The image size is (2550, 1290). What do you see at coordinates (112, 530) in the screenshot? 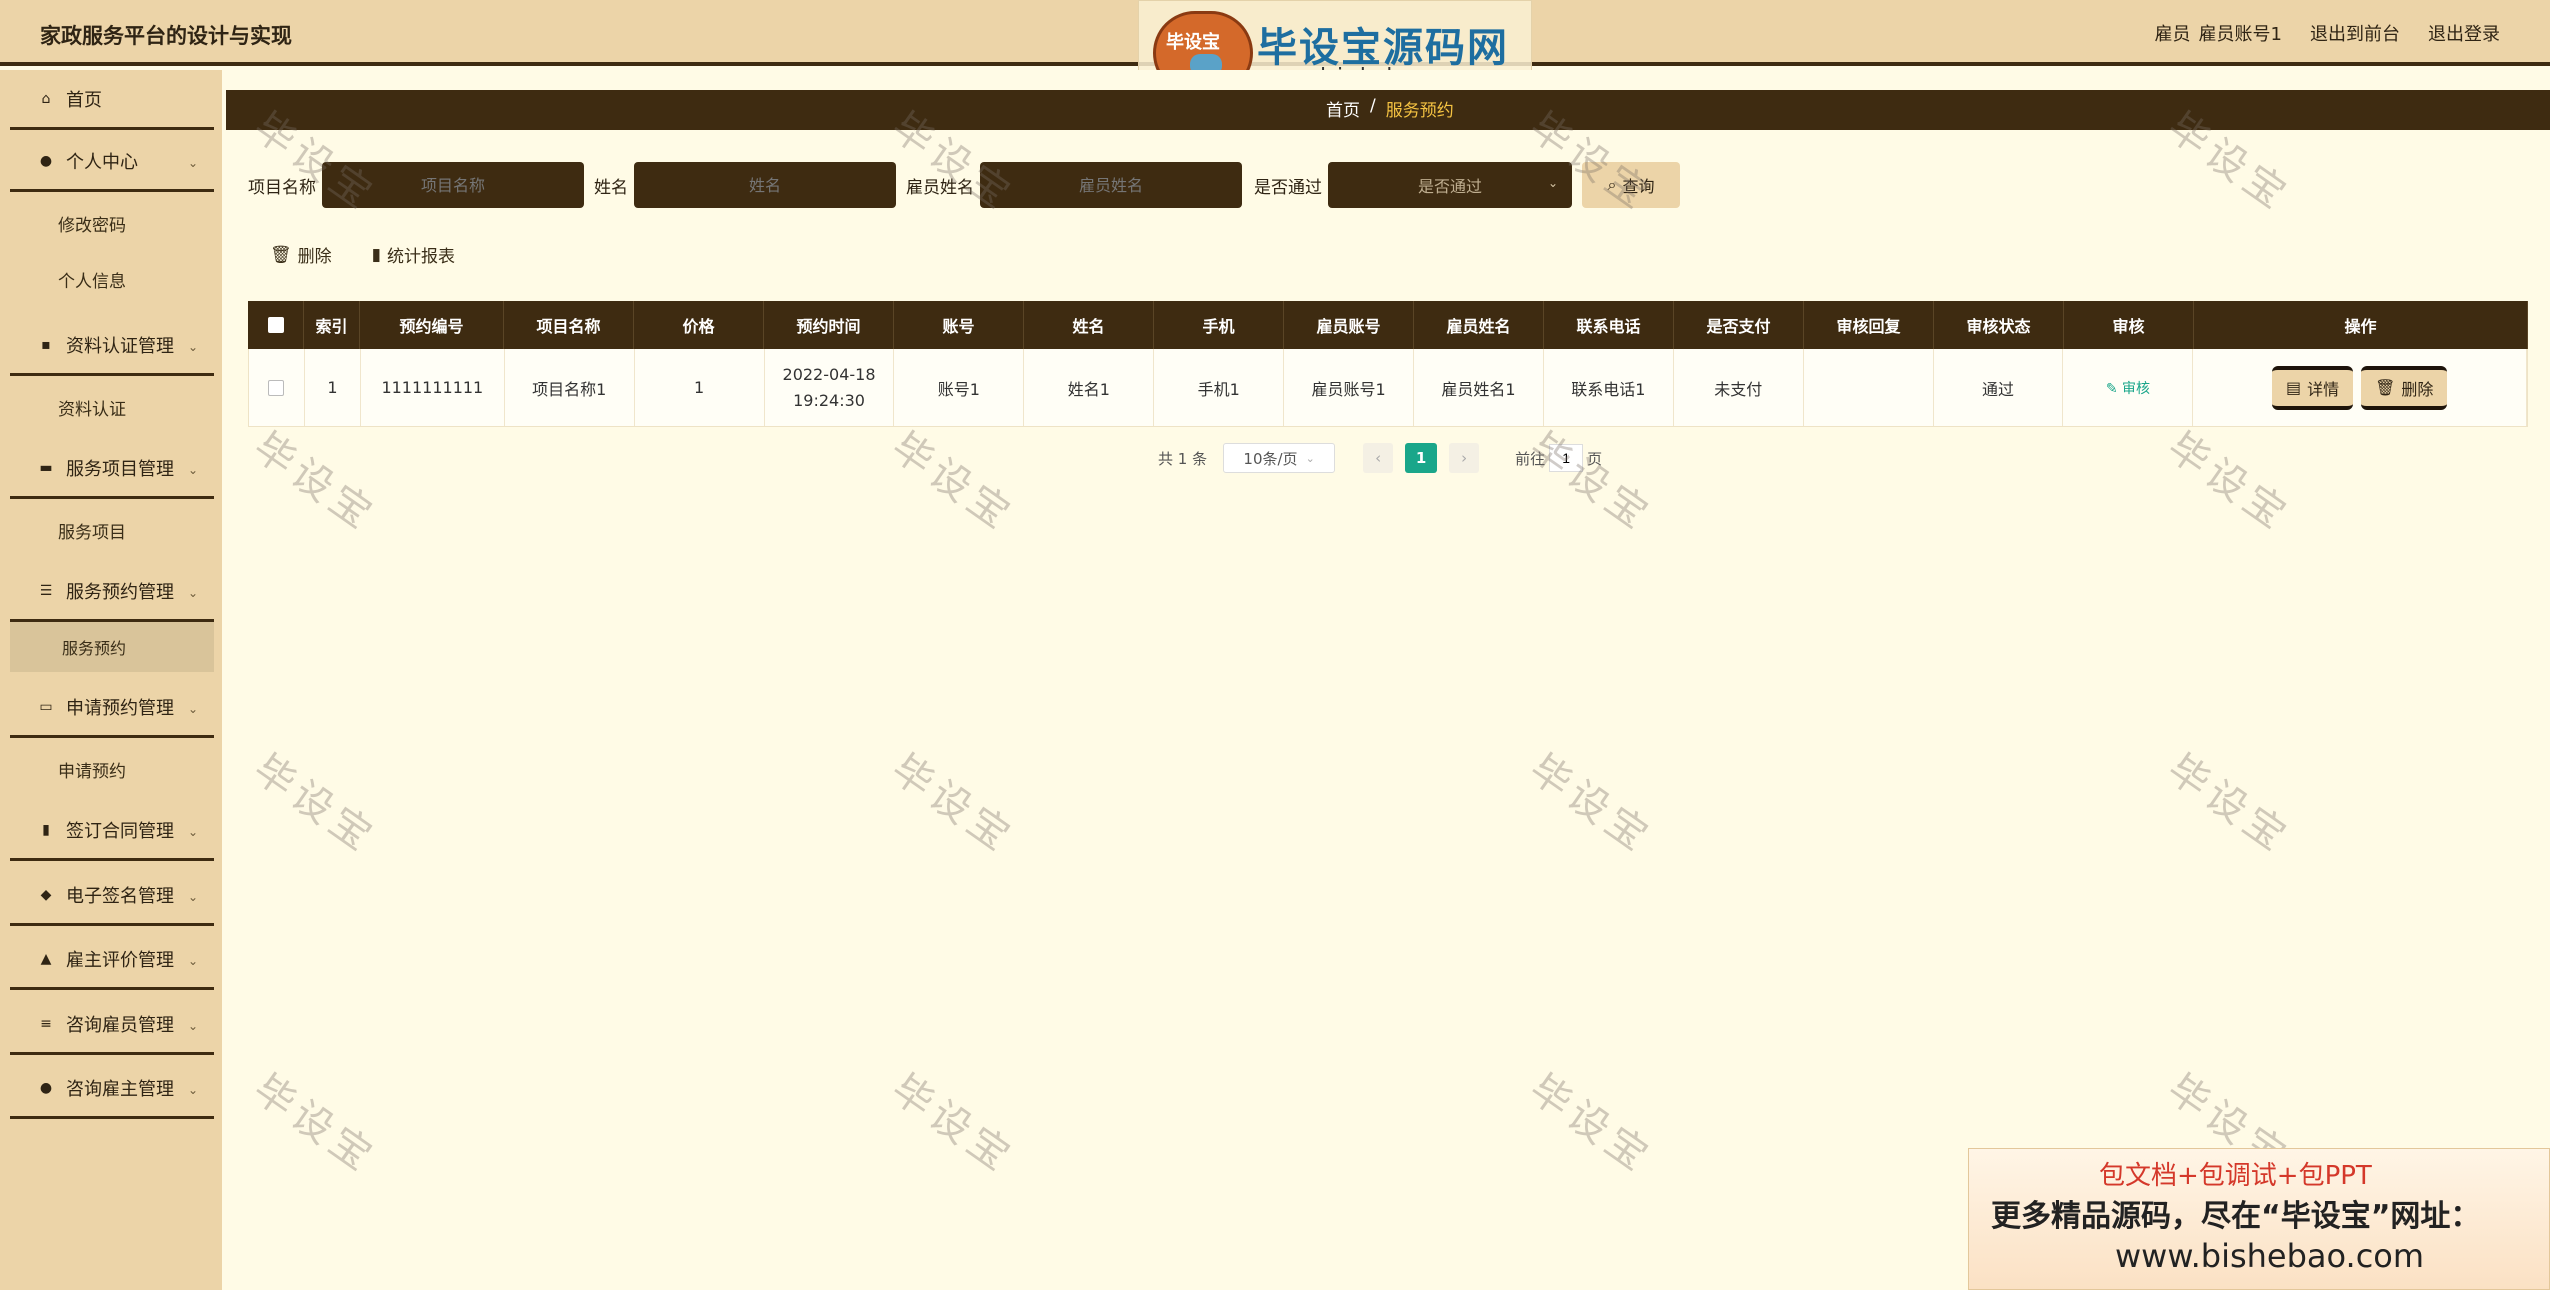
I see `sidebar-subitem-service-item: 服务项目` at bounding box center [112, 530].